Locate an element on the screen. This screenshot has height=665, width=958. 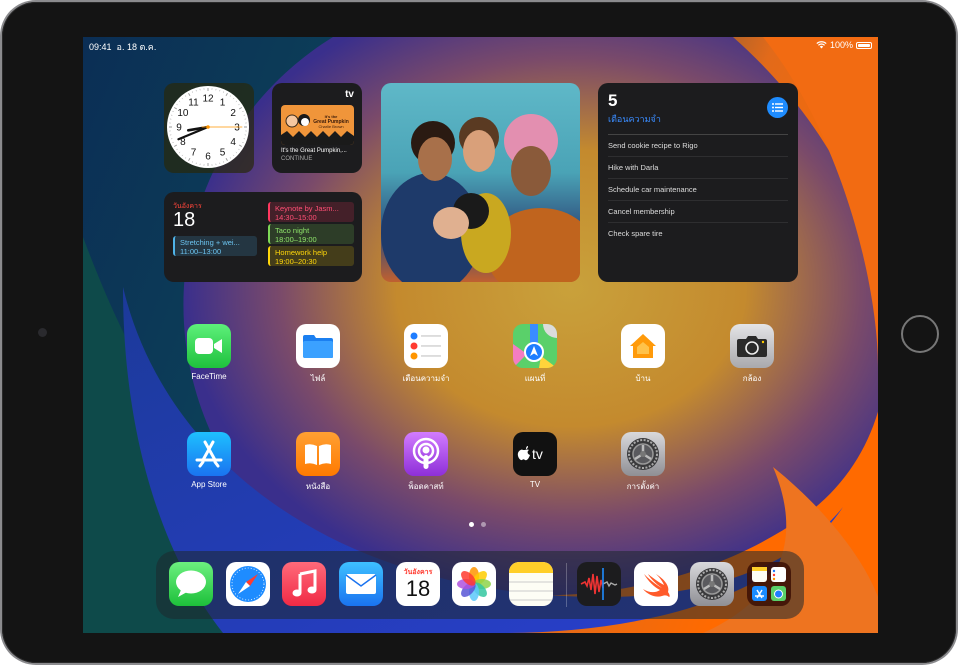
app-tv: tv TV is located at coordinates (535, 460).